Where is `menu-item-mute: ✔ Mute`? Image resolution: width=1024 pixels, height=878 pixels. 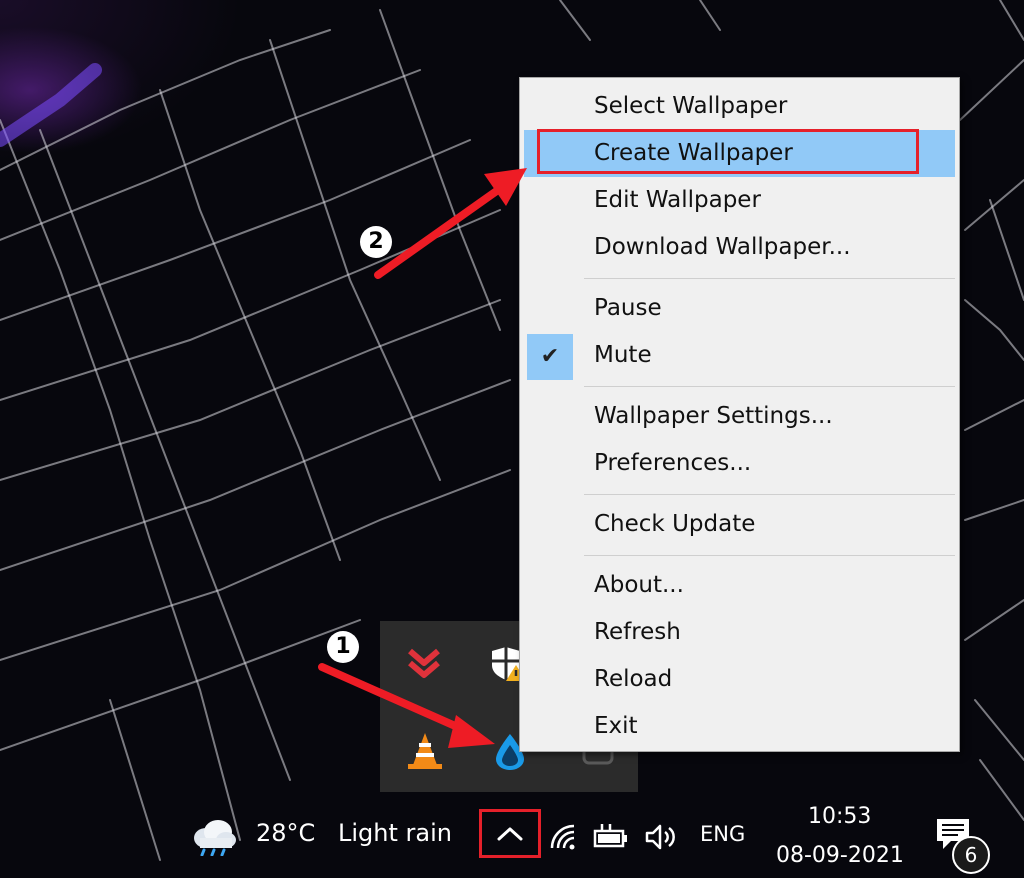 menu-item-mute: ✔ Mute is located at coordinates (739, 356).